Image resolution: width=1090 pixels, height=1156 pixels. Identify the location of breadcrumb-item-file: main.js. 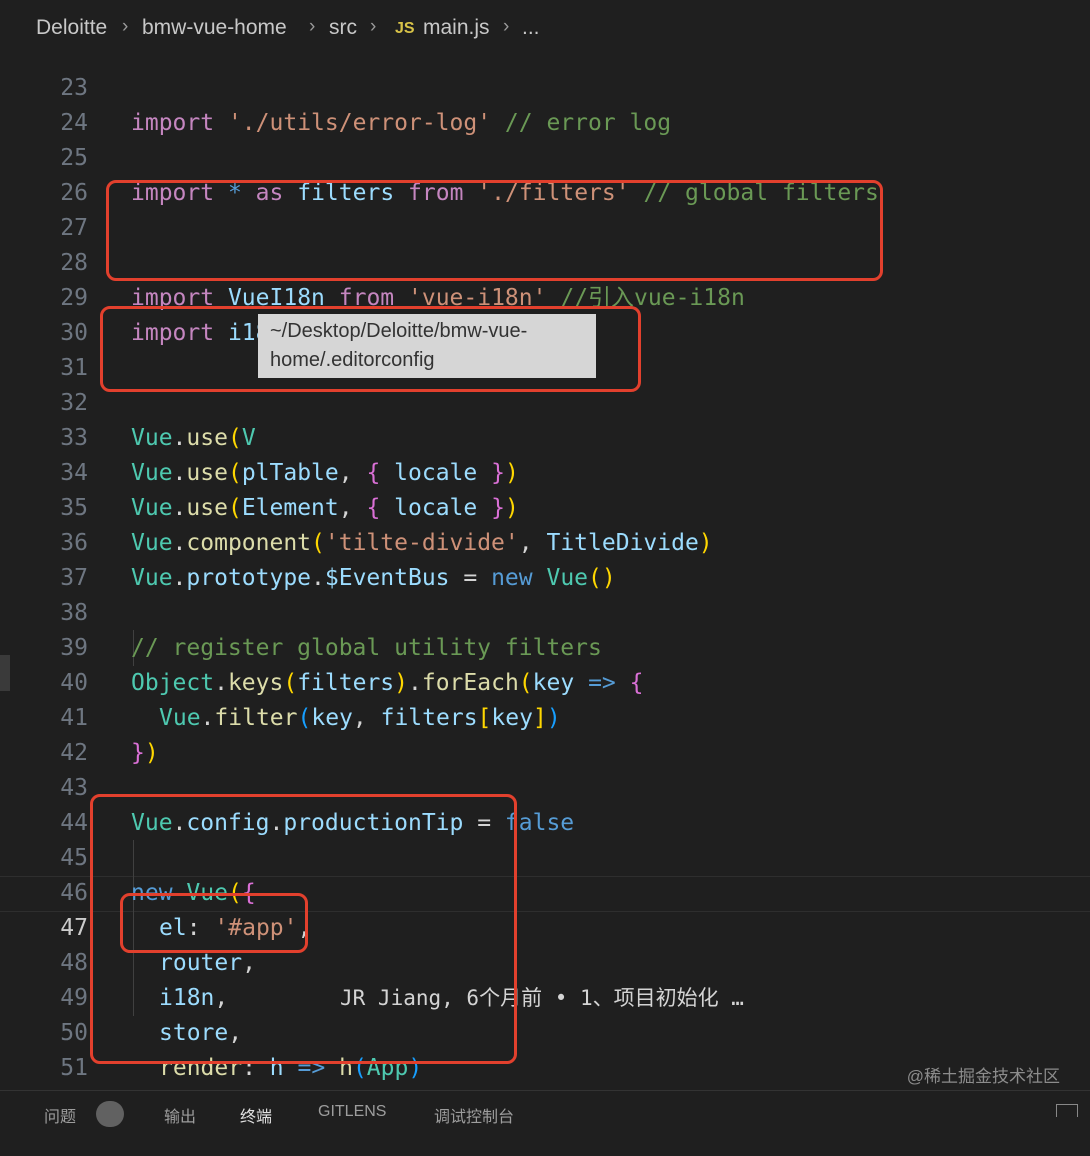
(456, 28).